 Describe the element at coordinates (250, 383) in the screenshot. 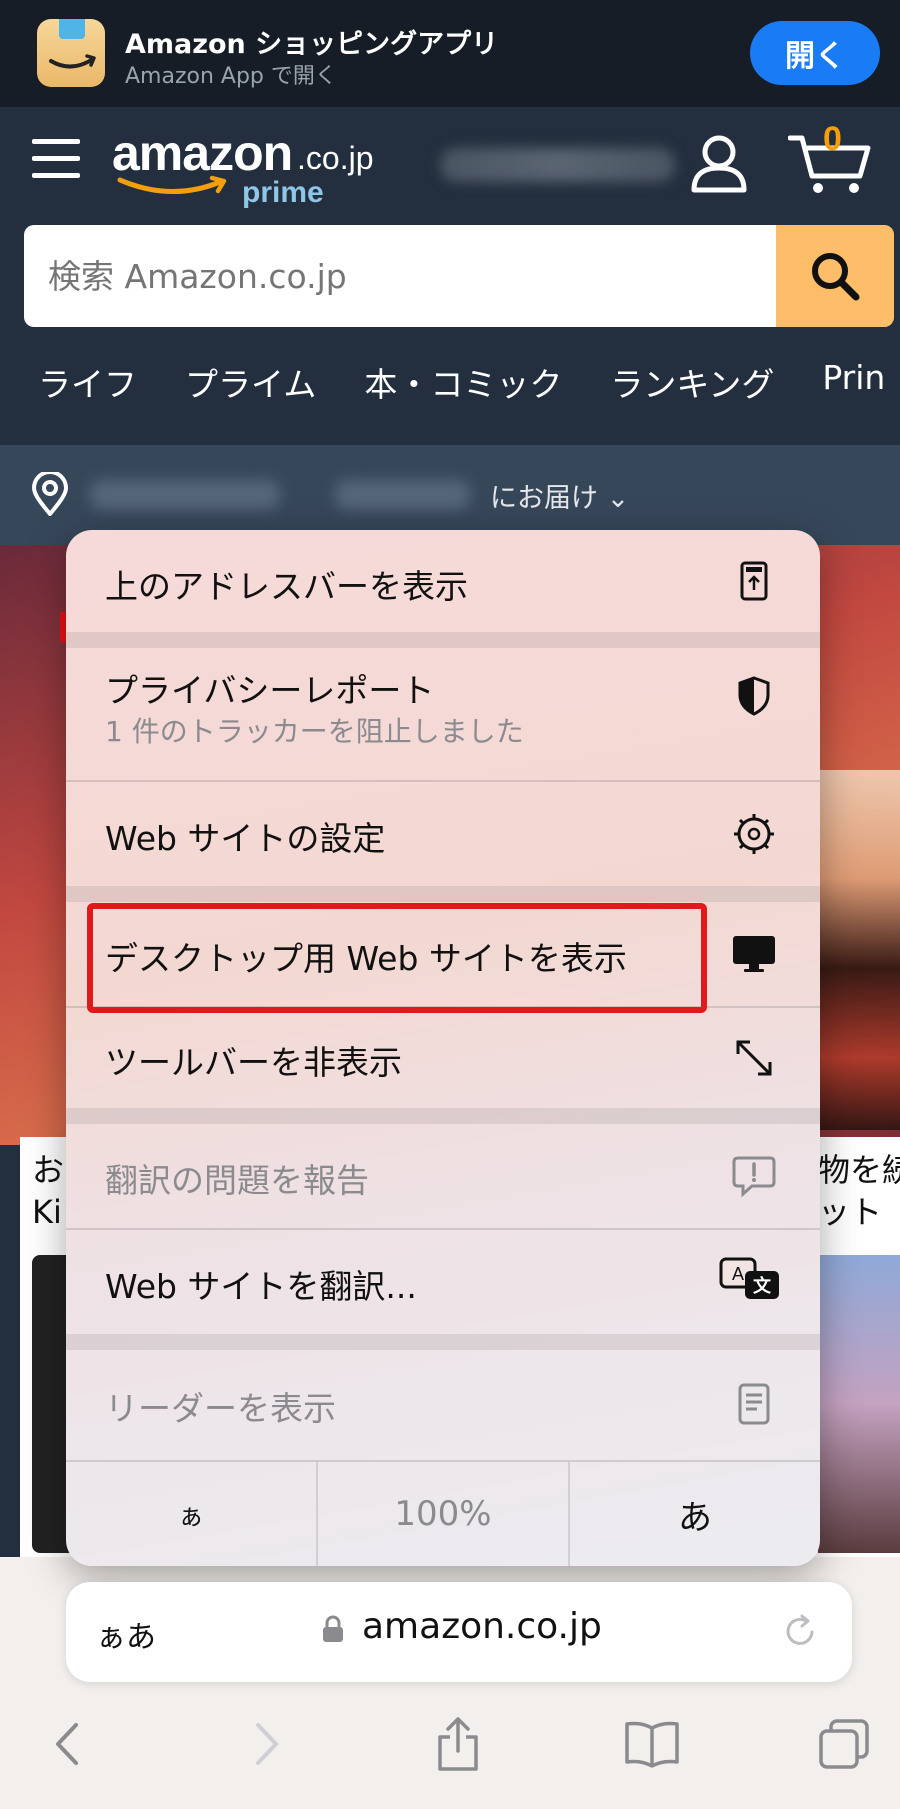

I see `nav-item-prime: プライム` at that location.